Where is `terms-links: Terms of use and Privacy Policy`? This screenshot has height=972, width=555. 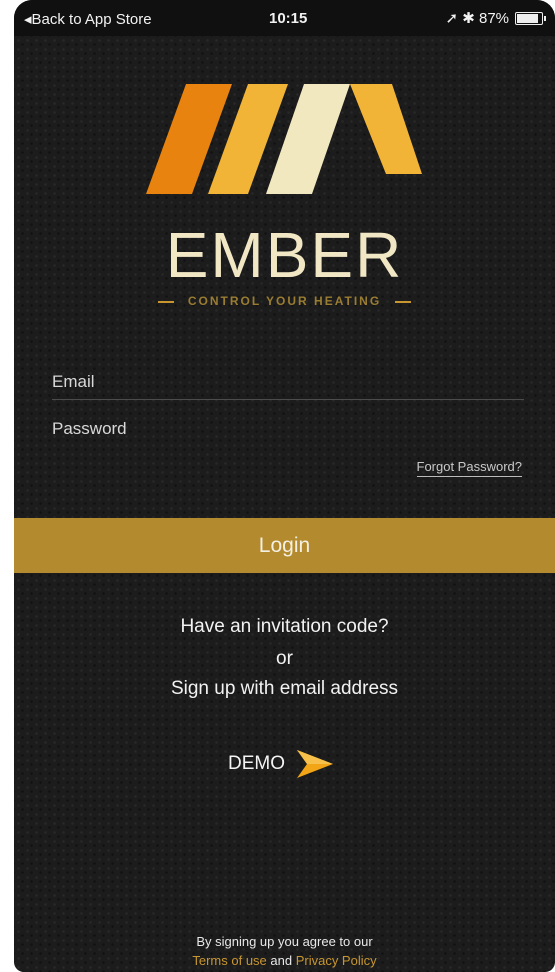 terms-links: Terms of use and Privacy Policy is located at coordinates (284, 960).